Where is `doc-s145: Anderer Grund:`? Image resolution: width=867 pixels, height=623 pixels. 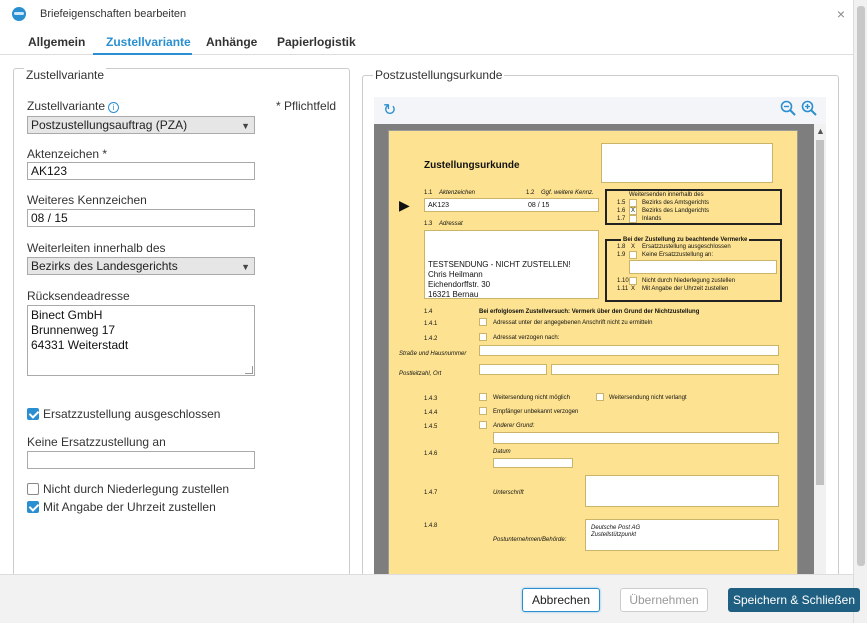 doc-s145: Anderer Grund: is located at coordinates (514, 426).